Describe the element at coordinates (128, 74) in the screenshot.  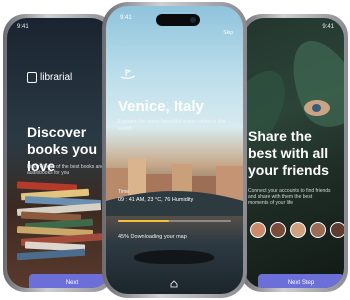
I see `gondola-icon` at that location.